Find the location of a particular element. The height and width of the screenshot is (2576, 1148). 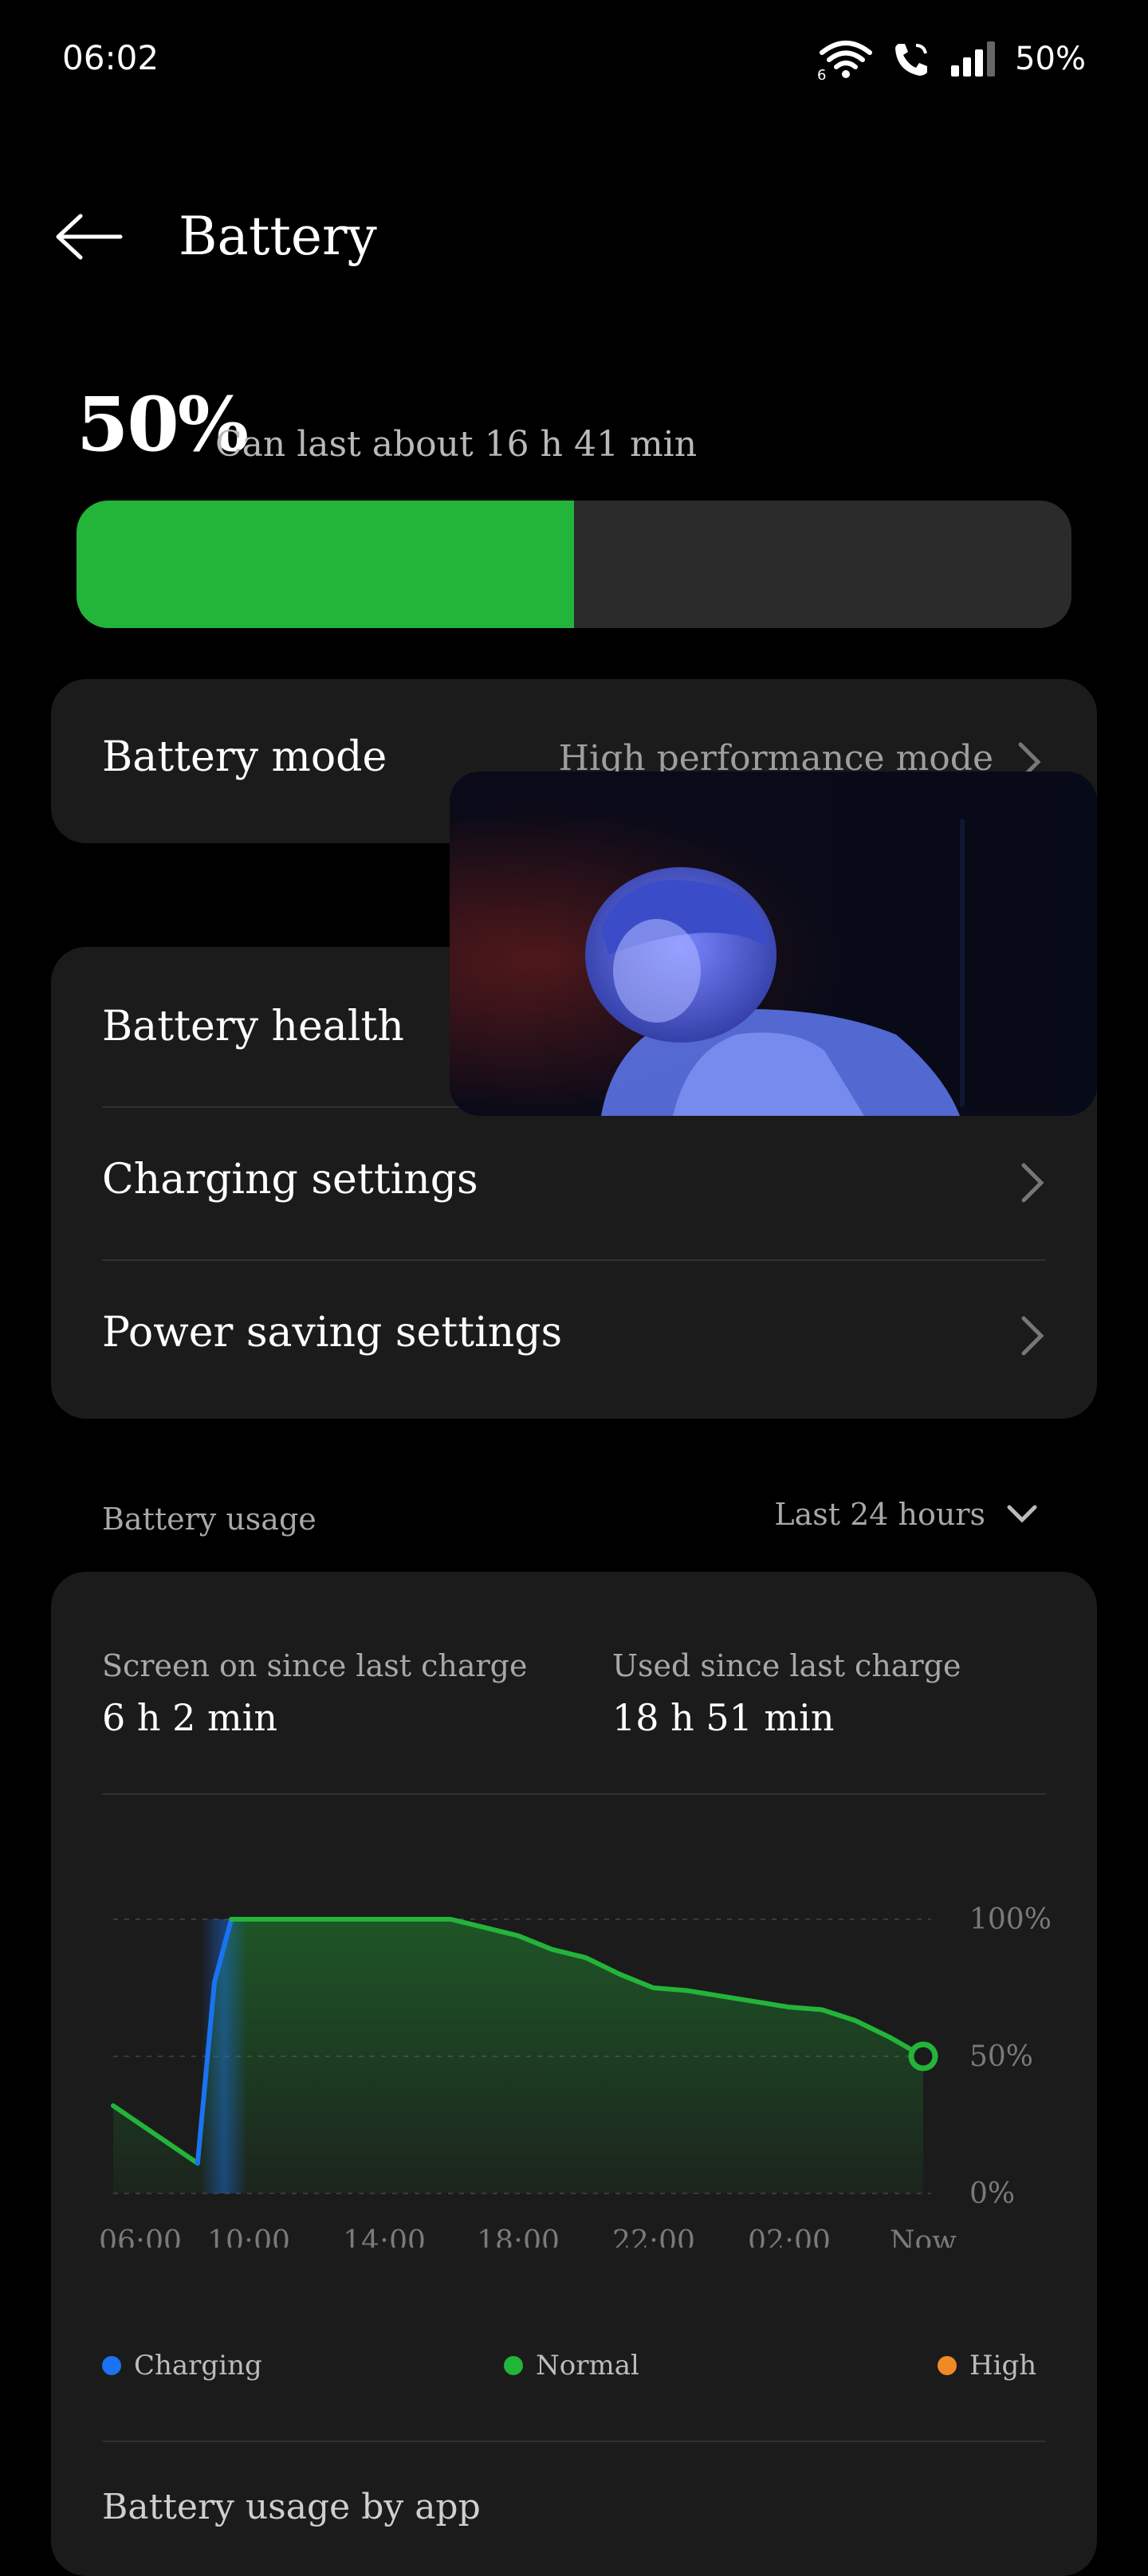

legend-charging: Charging is located at coordinates (182, 2366).